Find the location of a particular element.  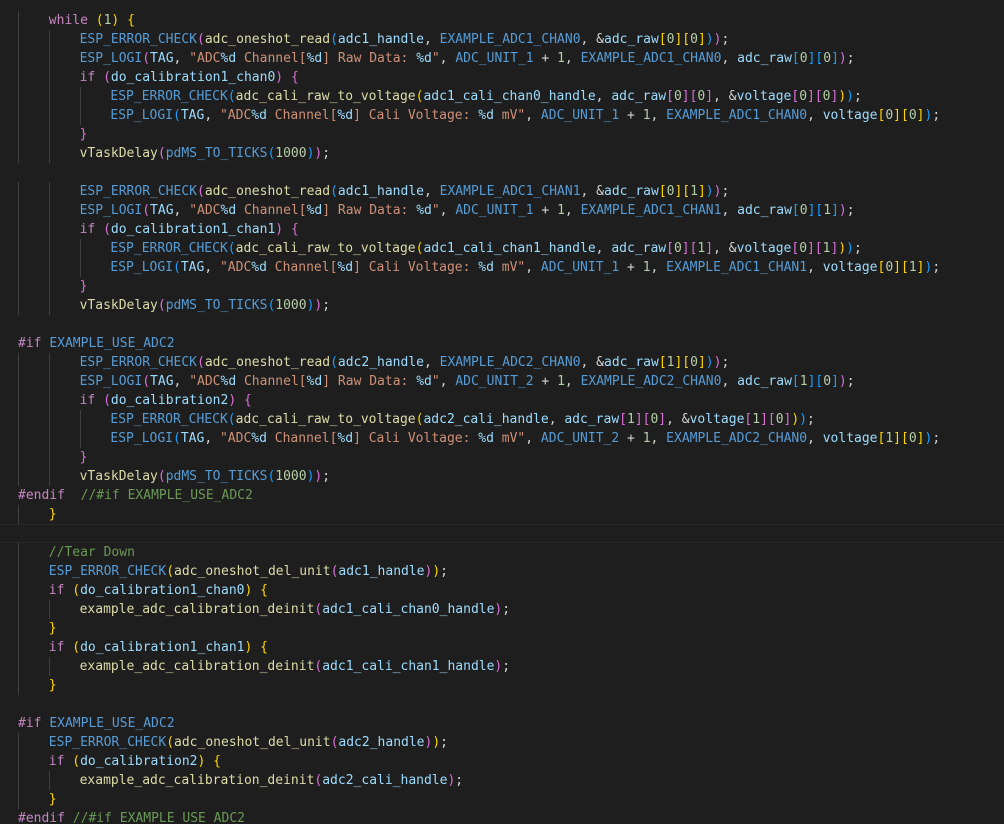

code-token: EXAMPLE_USE_ADC2 is located at coordinates (112, 723).